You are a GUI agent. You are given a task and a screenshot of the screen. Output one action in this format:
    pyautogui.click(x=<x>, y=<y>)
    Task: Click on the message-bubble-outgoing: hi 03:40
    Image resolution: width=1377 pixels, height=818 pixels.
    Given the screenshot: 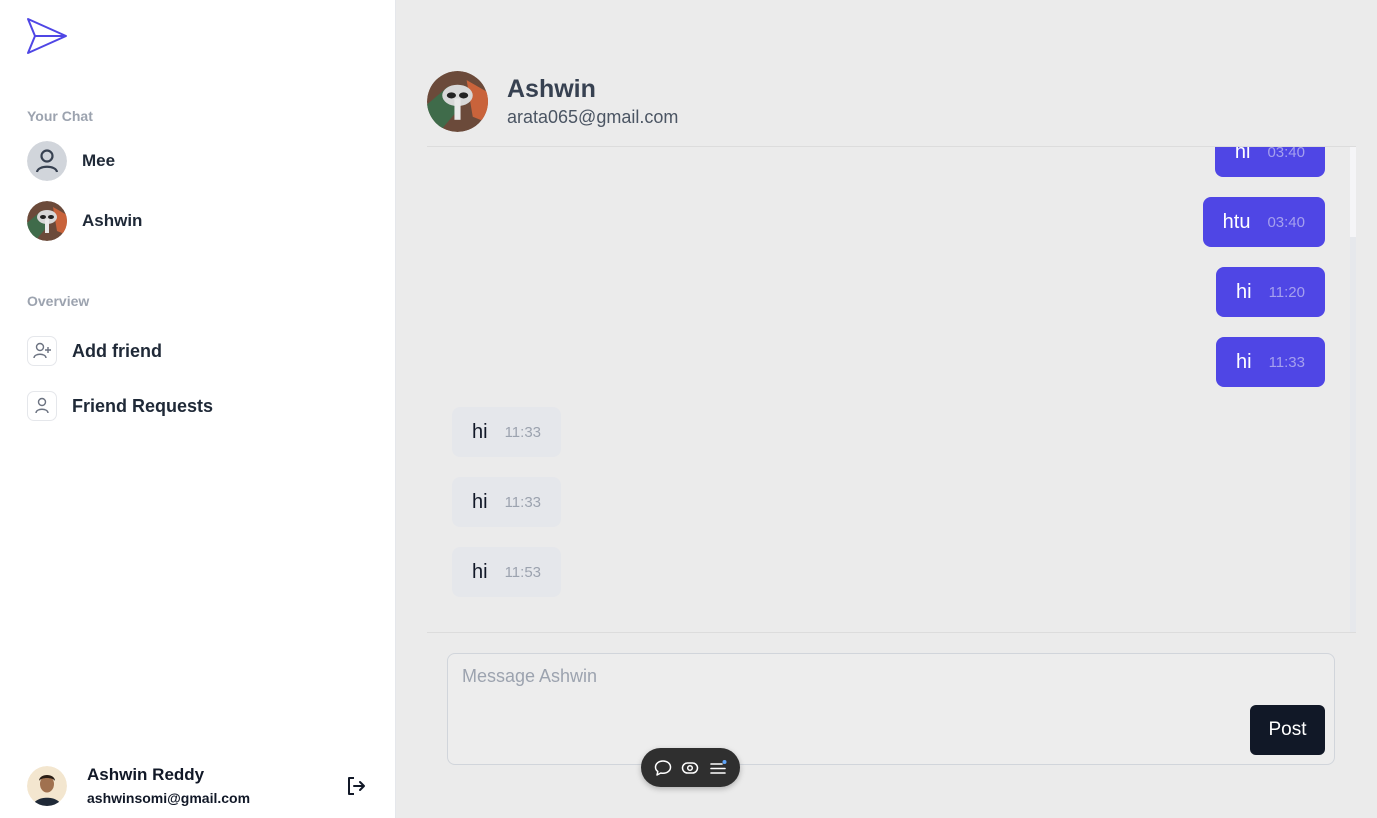 What is the action you would take?
    pyautogui.click(x=1269, y=162)
    